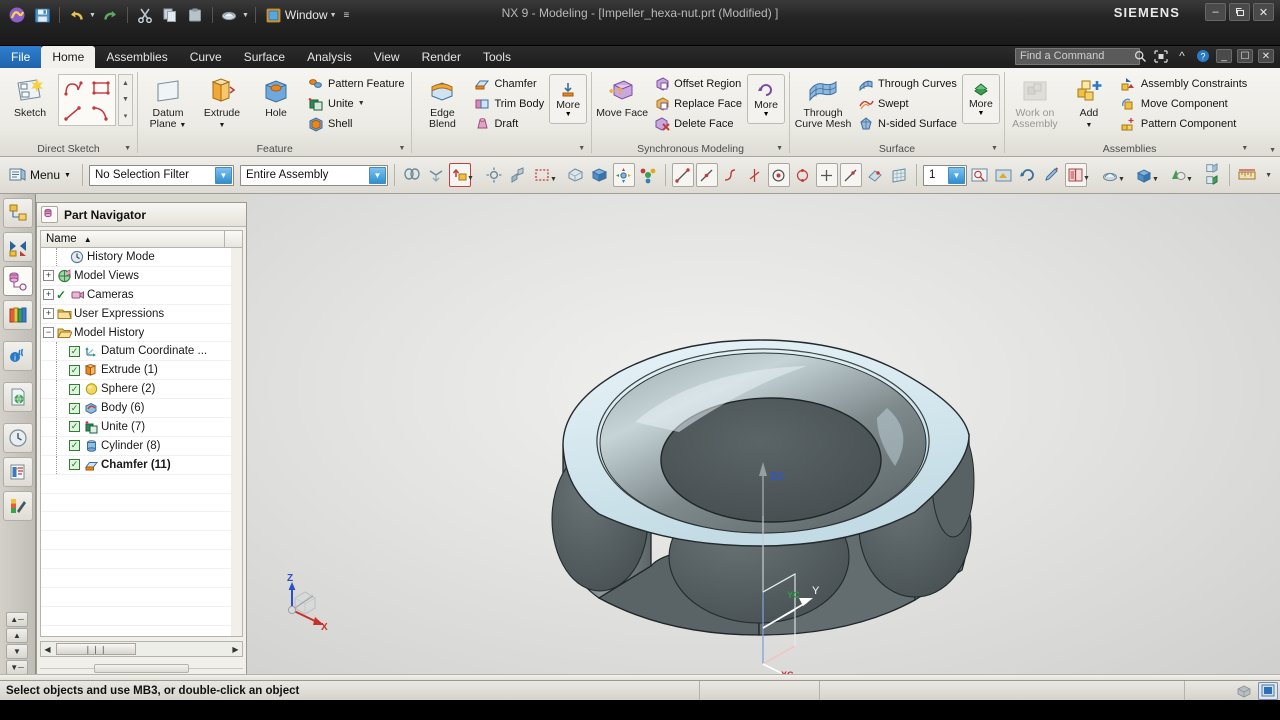  What do you see at coordinates (77, 15) in the screenshot?
I see `undo-icon` at bounding box center [77, 15].